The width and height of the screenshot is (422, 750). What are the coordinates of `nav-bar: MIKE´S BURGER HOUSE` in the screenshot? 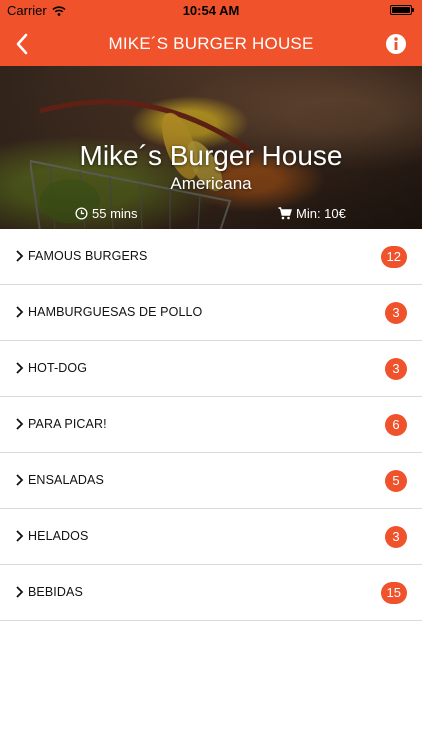 It's located at (211, 44).